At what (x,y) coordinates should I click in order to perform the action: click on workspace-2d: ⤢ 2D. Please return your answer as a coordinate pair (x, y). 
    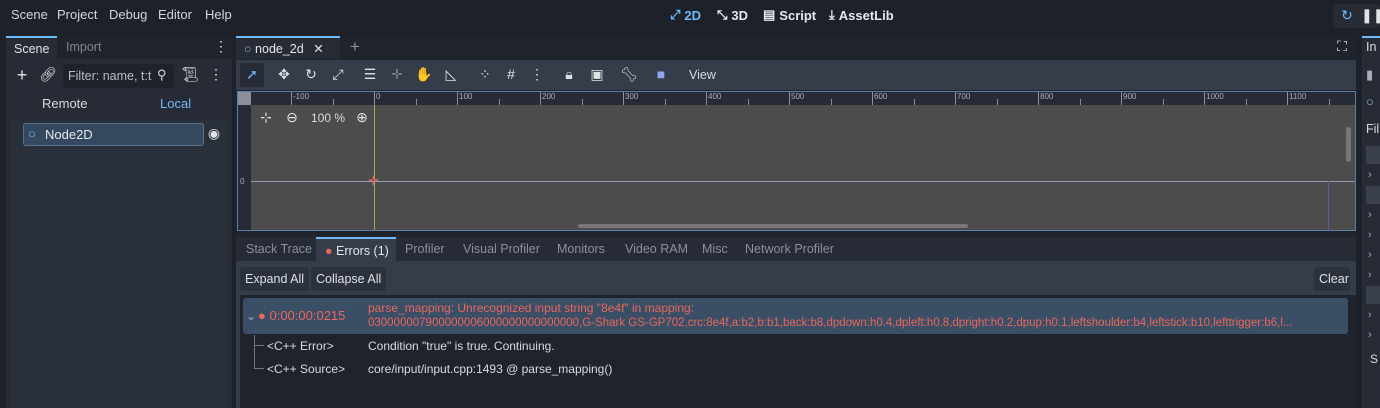
    Looking at the image, I should click on (685, 15).